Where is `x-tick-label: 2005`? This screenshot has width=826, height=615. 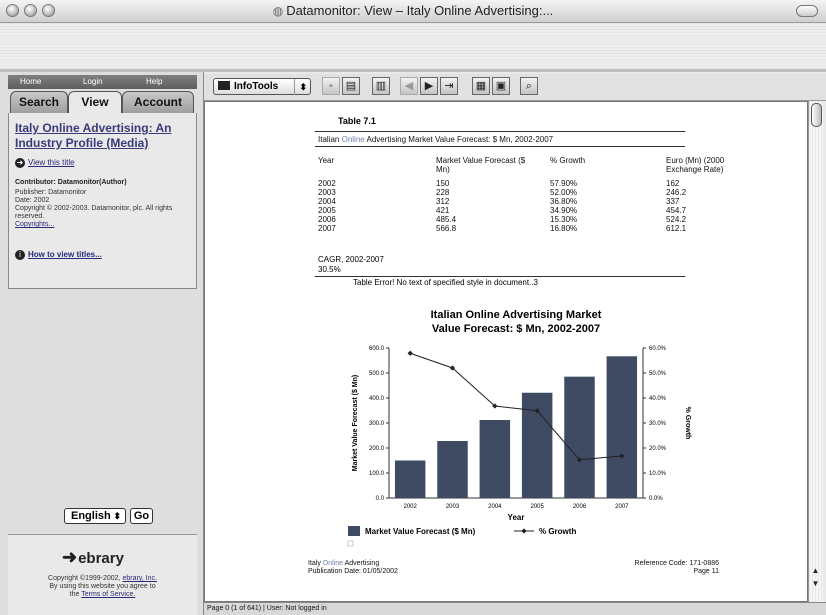 x-tick-label: 2005 is located at coordinates (537, 507).